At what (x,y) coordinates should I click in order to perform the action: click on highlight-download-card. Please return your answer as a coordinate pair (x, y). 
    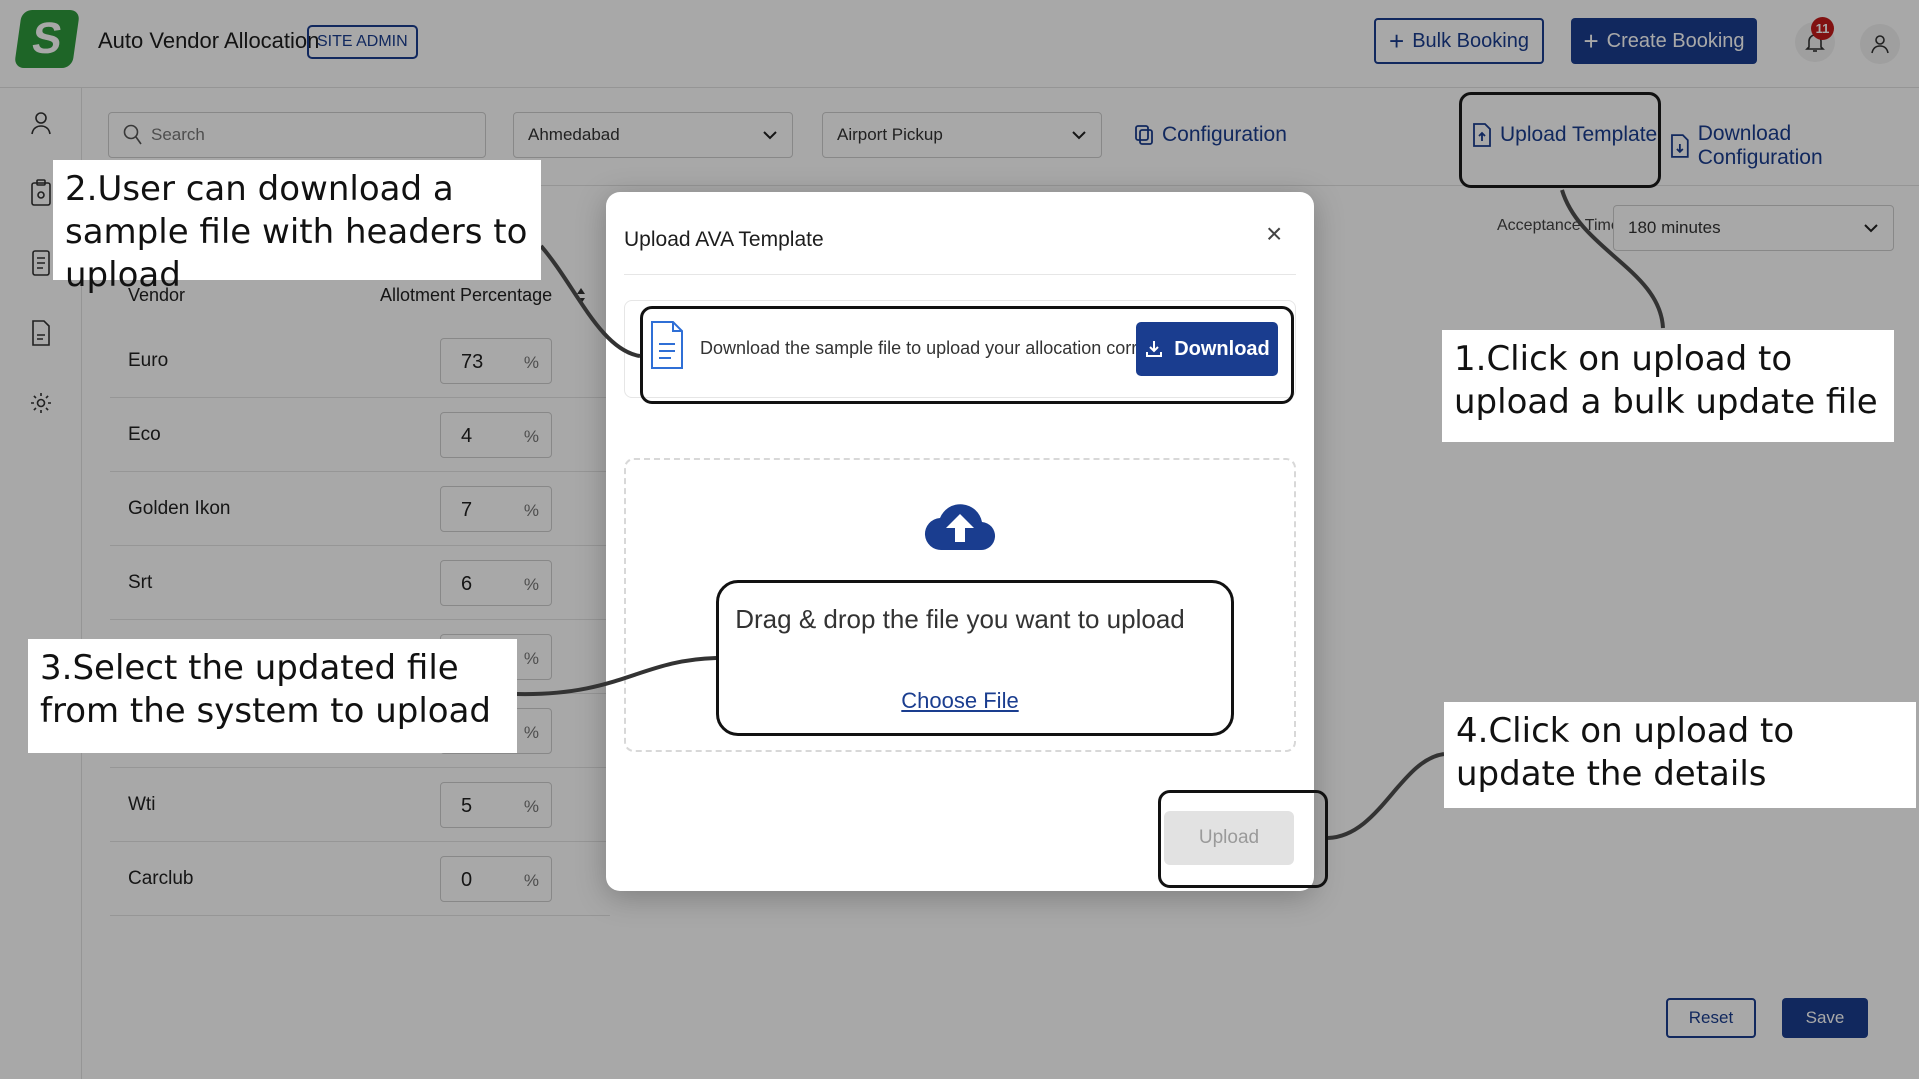
    Looking at the image, I should click on (967, 355).